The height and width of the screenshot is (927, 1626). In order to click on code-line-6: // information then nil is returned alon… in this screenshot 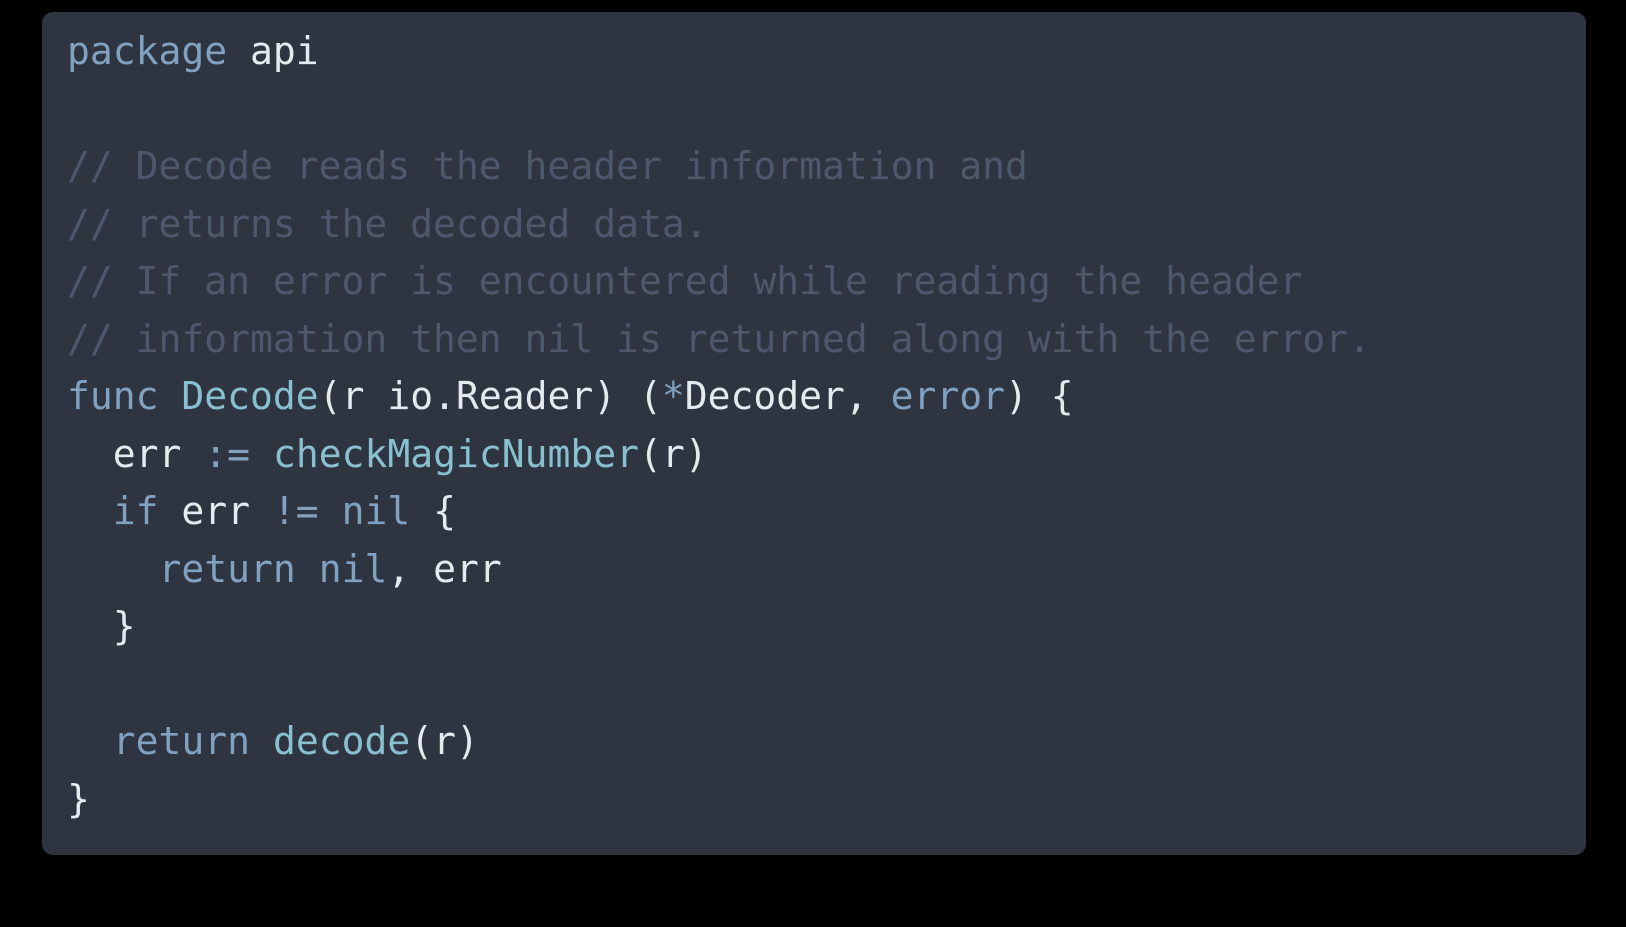, I will do `click(826, 340)`.